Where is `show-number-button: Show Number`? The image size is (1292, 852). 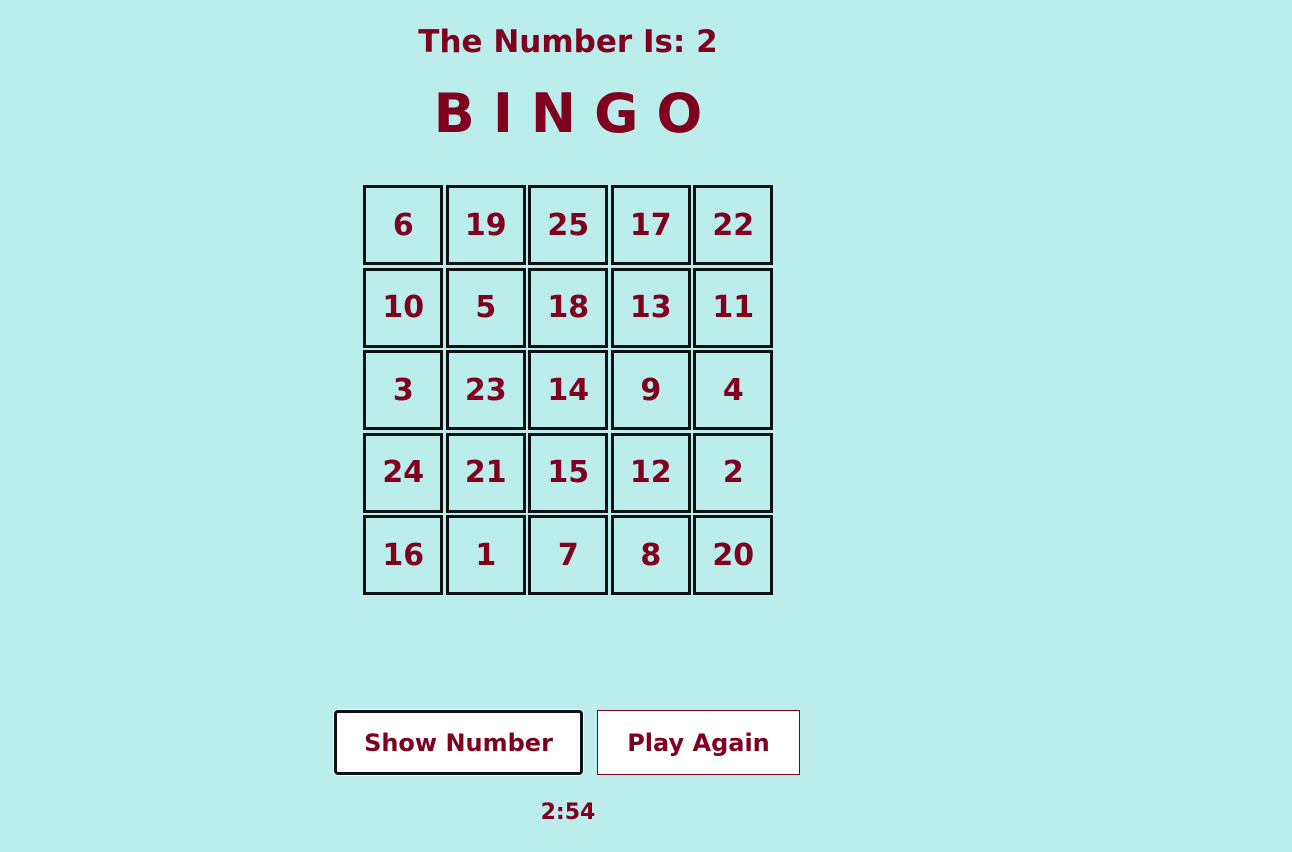 show-number-button: Show Number is located at coordinates (458, 742).